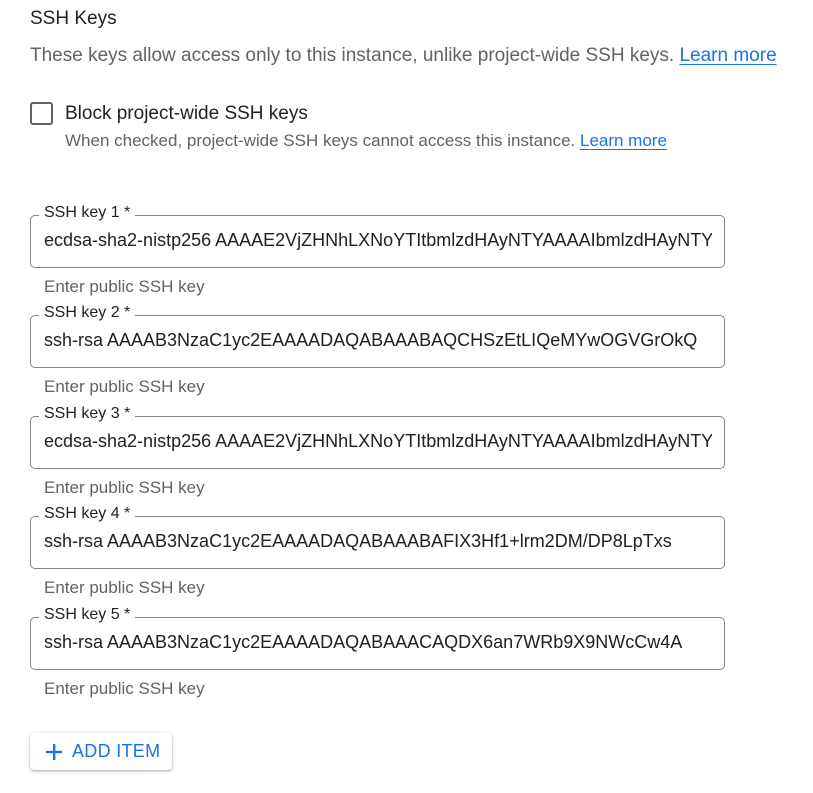 The height and width of the screenshot is (793, 813). I want to click on section-title: SSH Keys, so click(73, 18).